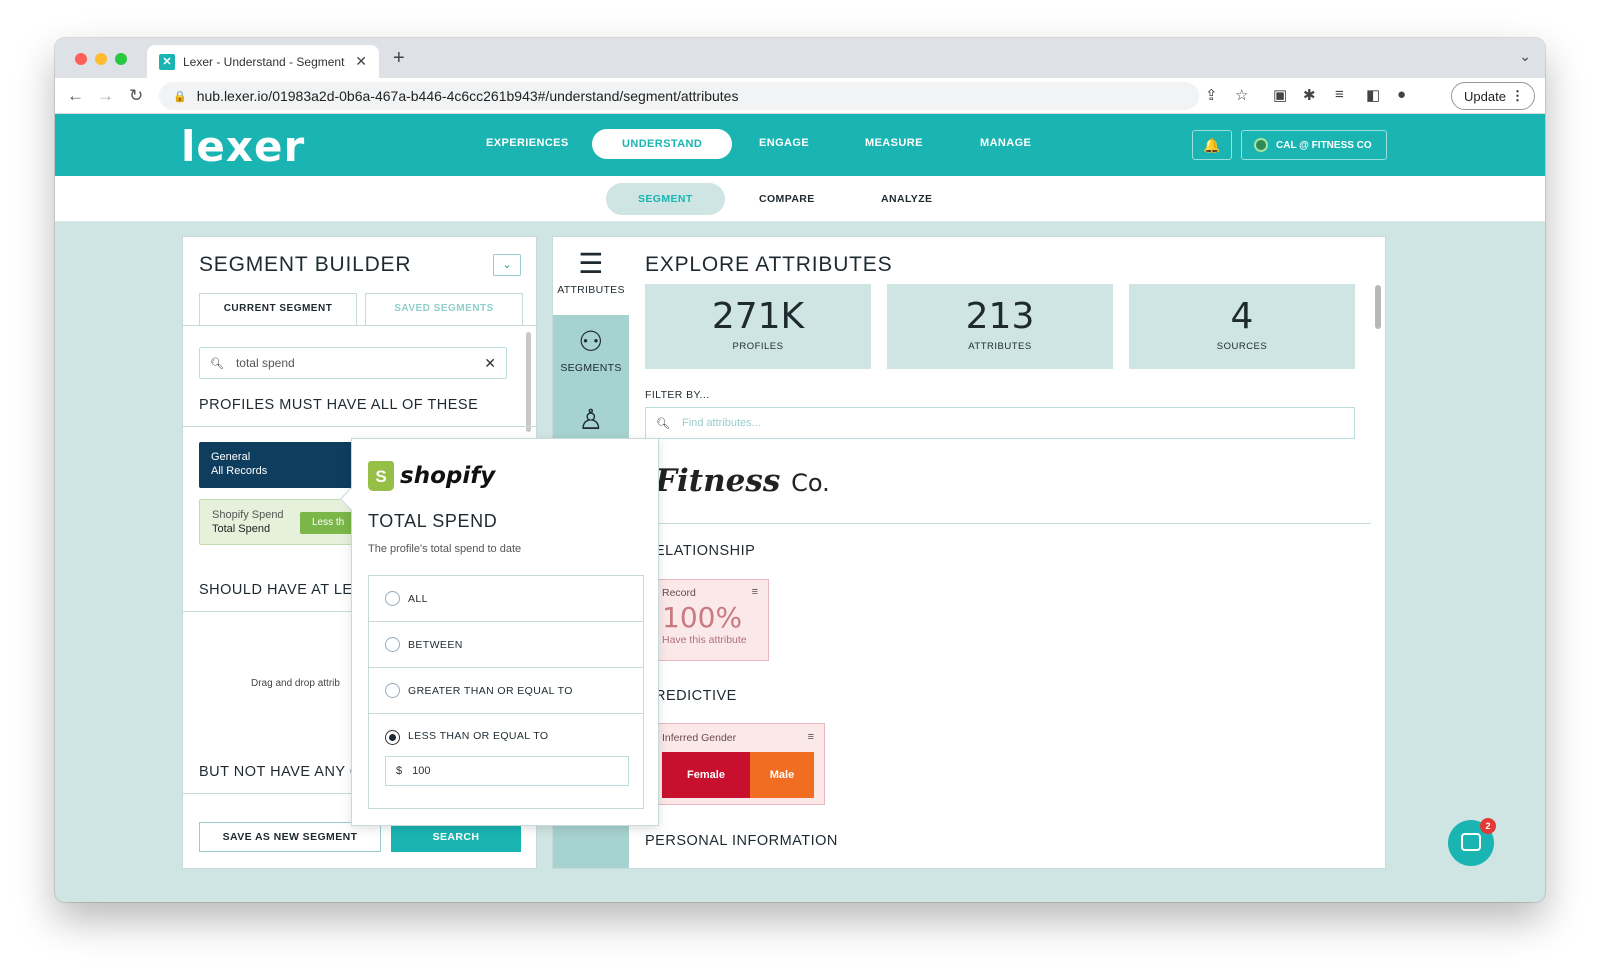 The image size is (1600, 977). I want to click on stat-sources: 4 SOURCES, so click(1242, 326).